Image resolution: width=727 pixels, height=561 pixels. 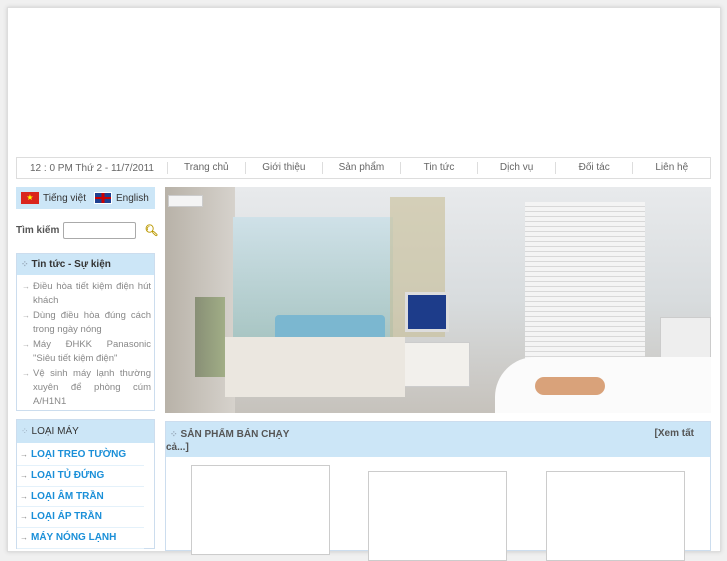 What do you see at coordinates (516, 168) in the screenshot?
I see `nav-services: Dịch vụ` at bounding box center [516, 168].